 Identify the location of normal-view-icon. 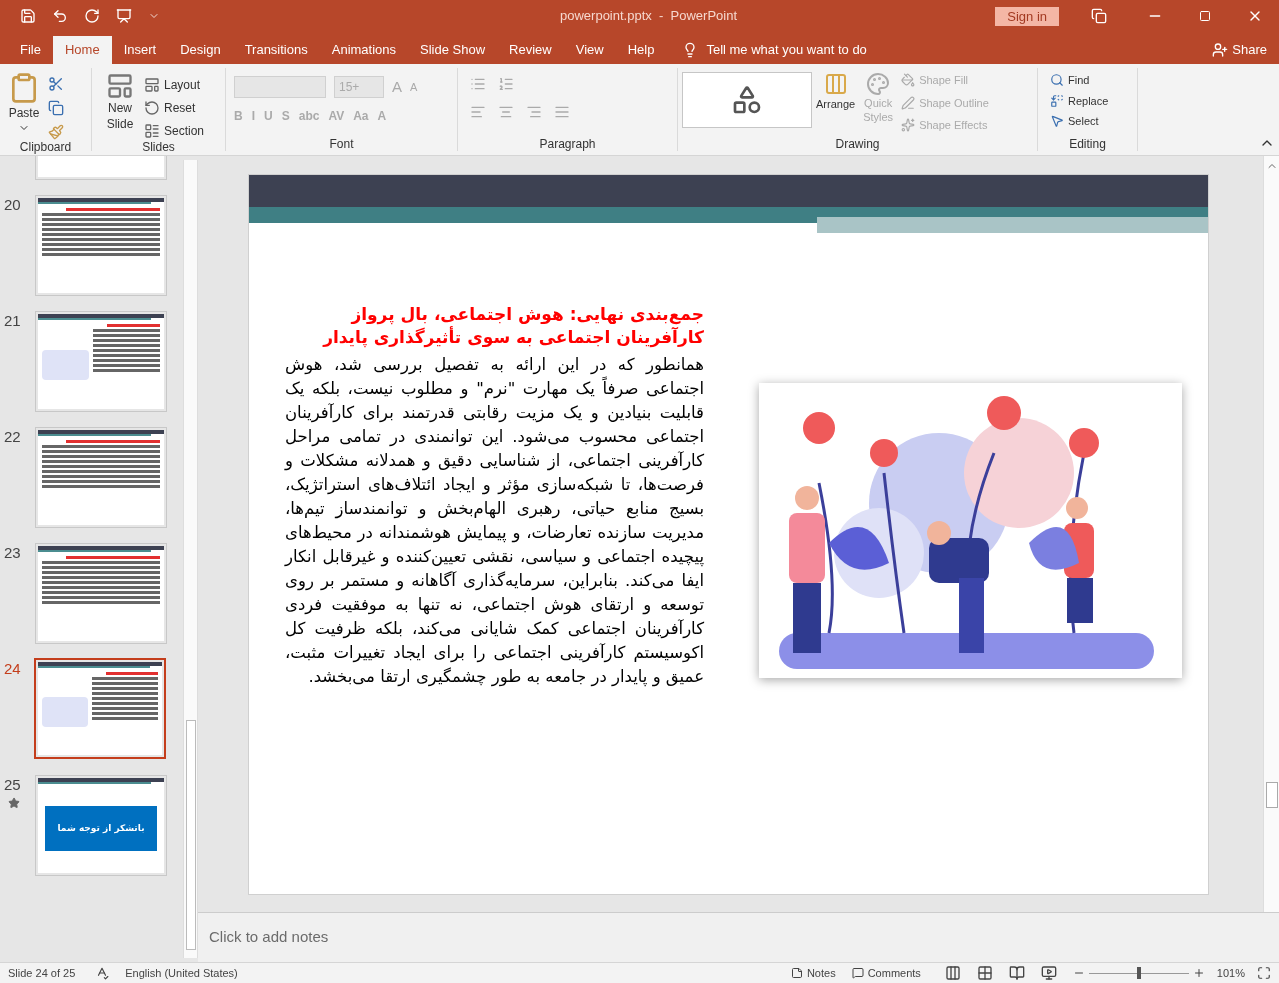
(952, 973).